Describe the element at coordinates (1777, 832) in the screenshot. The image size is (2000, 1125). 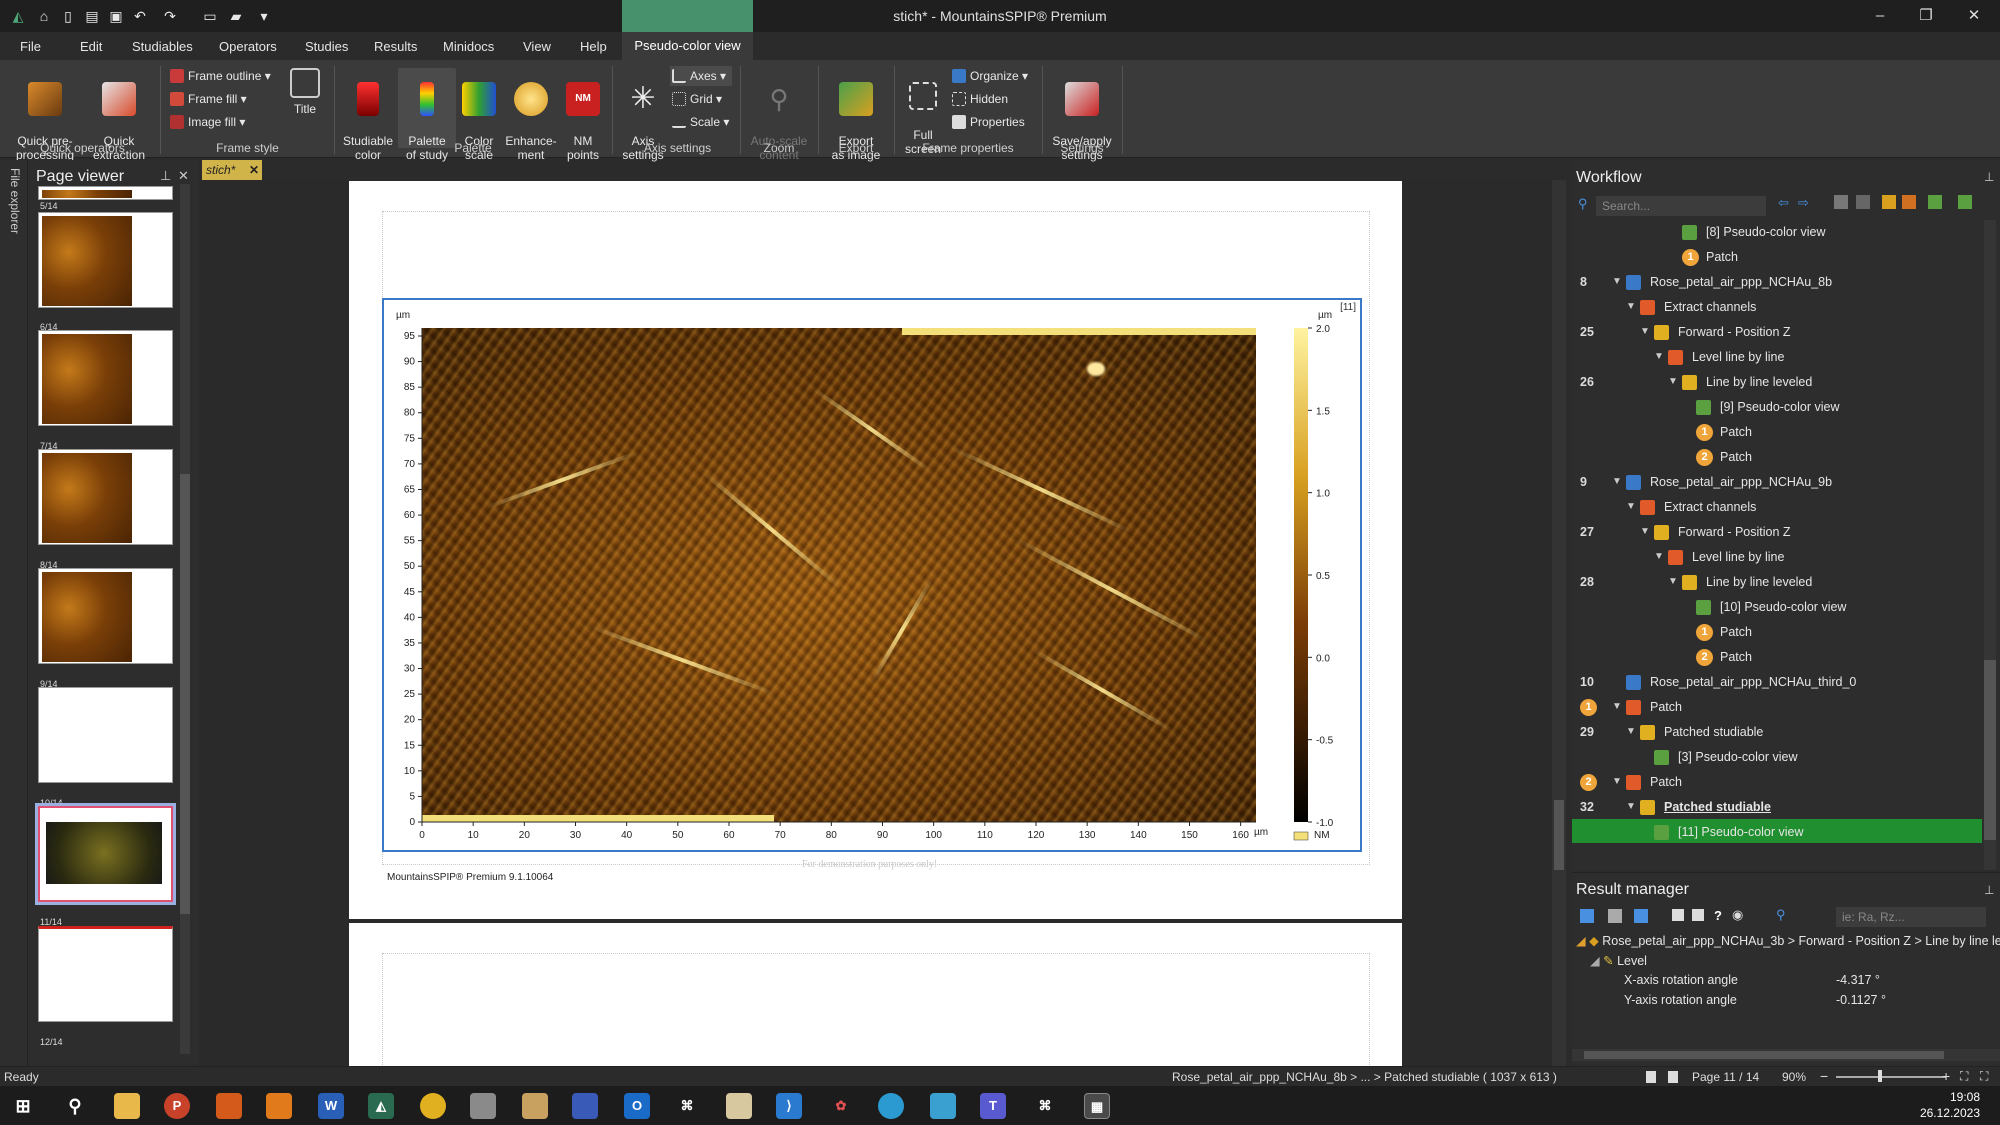
I see `workflow-row-selected: [11] Pseudo-color view` at that location.